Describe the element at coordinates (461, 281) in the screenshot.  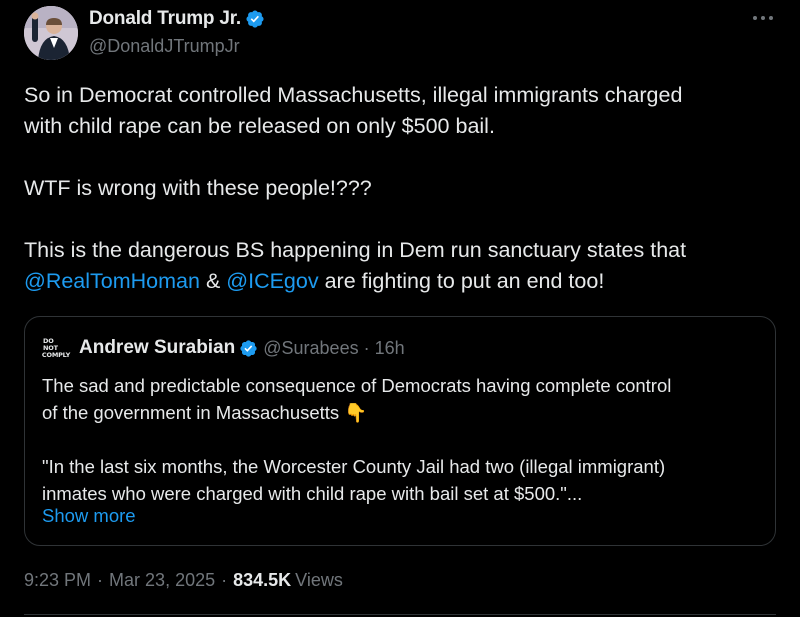
I see `tweet-fragment: are fighting to put an end too!` at that location.